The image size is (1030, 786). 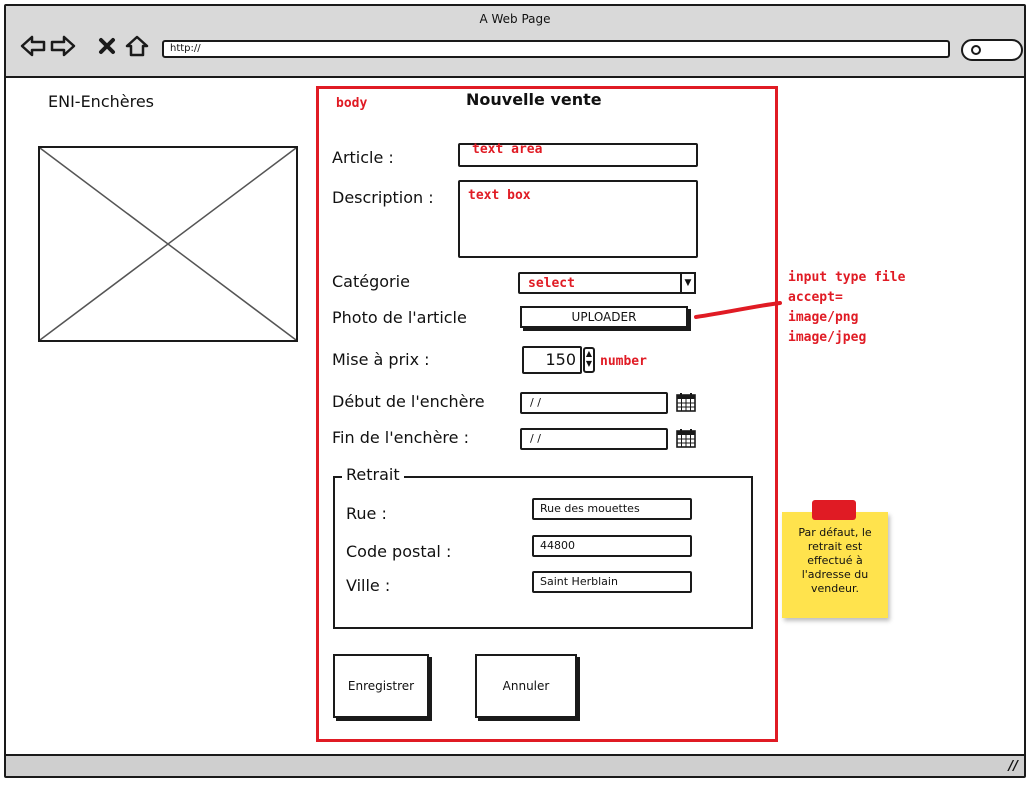 I want to click on city-value: Saint Herblain, so click(x=579, y=581).